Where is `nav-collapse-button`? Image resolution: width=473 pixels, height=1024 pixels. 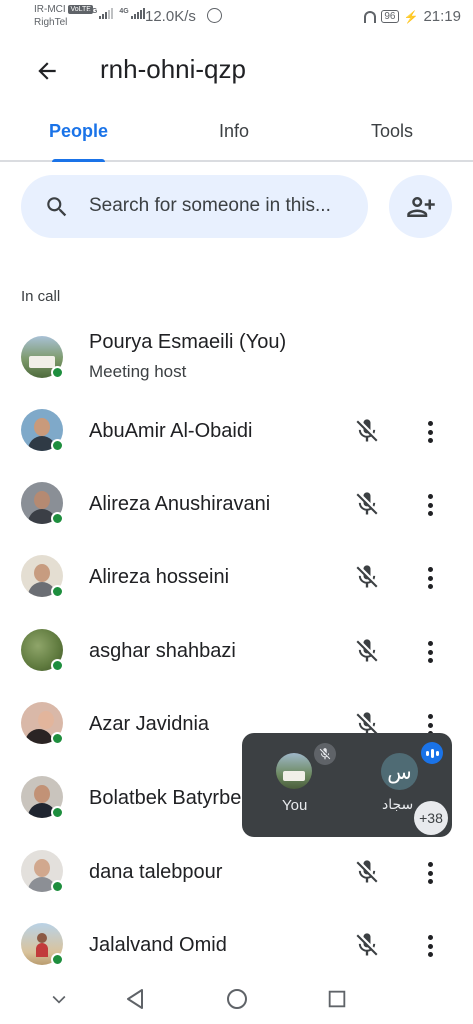 nav-collapse-button is located at coordinates (59, 999).